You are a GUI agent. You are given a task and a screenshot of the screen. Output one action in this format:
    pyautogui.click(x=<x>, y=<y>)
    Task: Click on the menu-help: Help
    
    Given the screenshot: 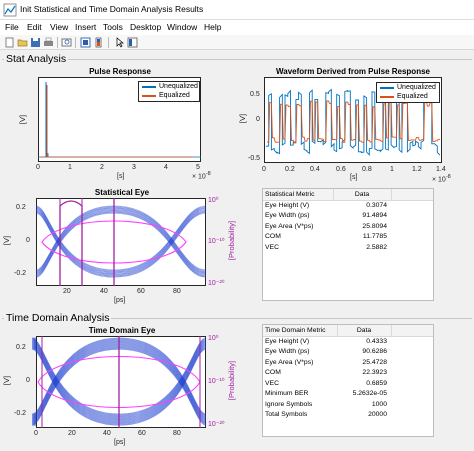 What is the action you would take?
    pyautogui.click(x=212, y=27)
    